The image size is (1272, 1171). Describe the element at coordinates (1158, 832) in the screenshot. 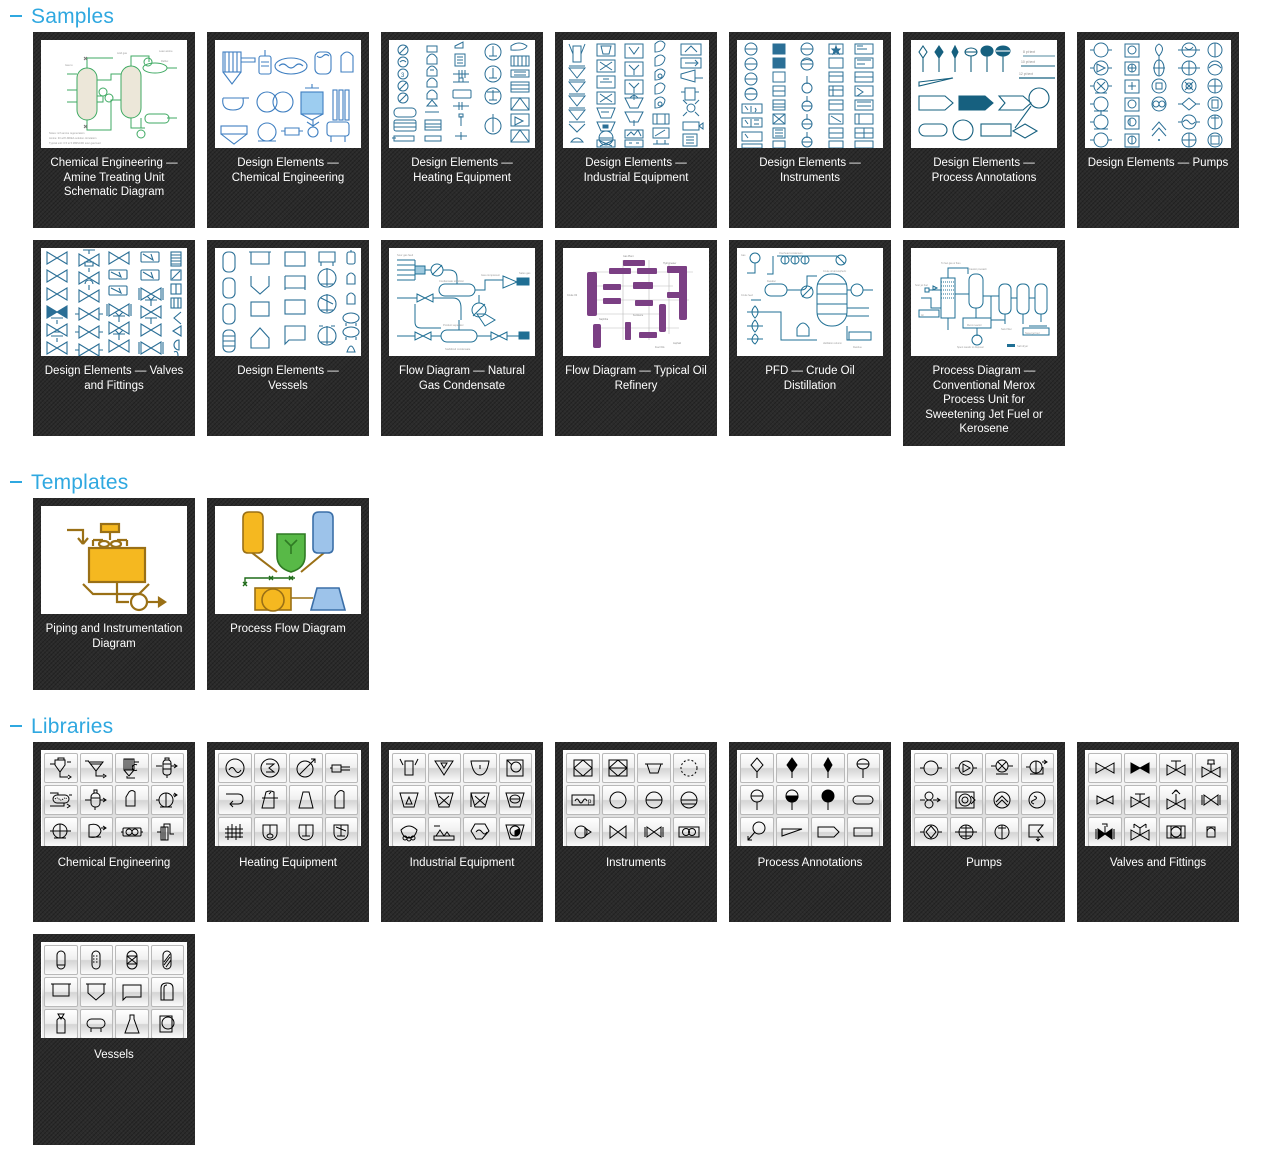

I see `library-card-valves-fittings: Valves and Fittings` at that location.